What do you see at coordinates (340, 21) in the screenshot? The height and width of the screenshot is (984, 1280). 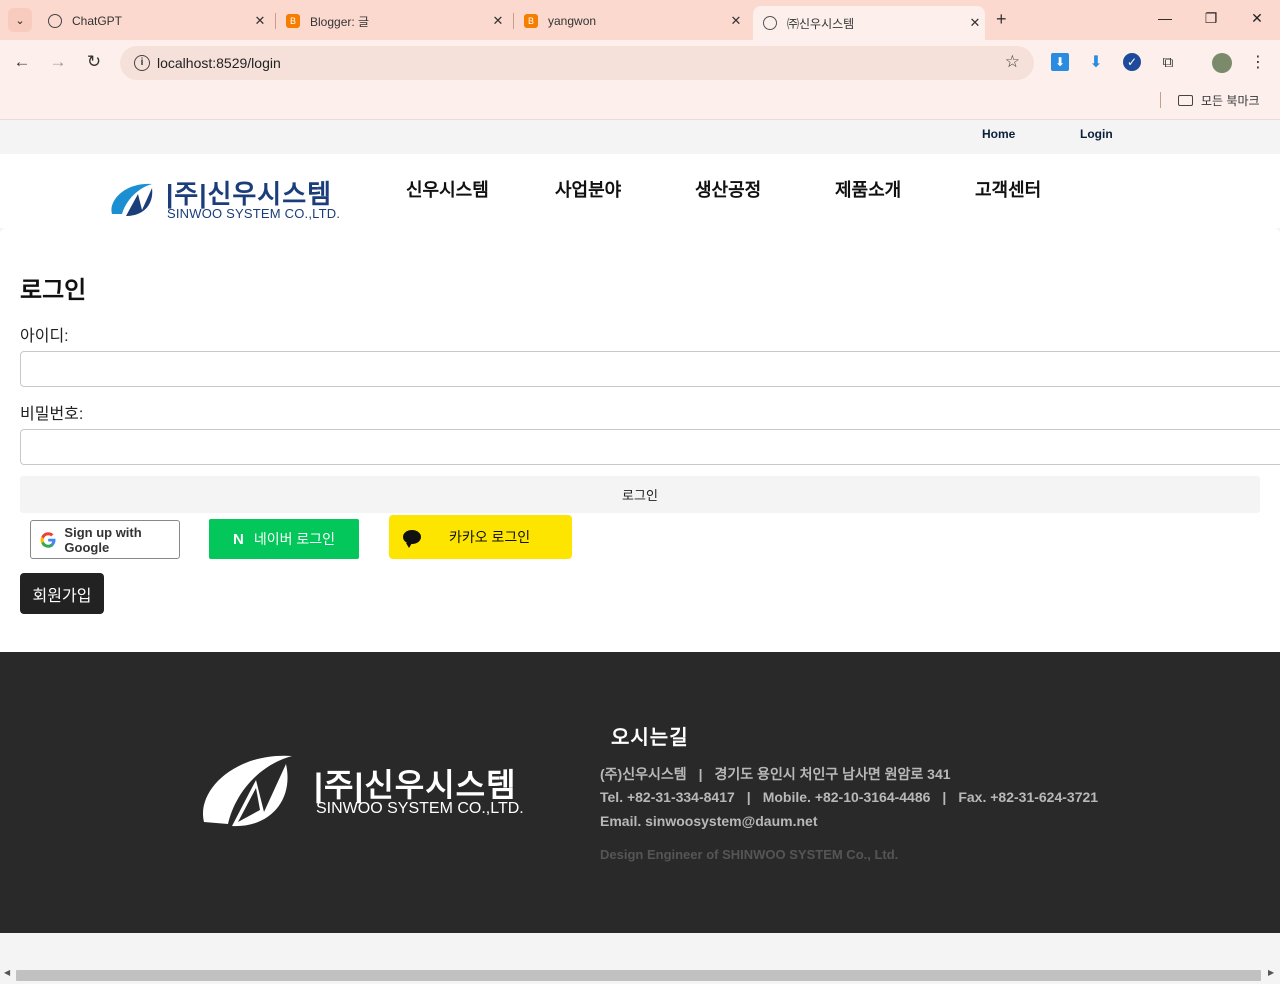 I see `tab-title: Blogger: 글` at bounding box center [340, 21].